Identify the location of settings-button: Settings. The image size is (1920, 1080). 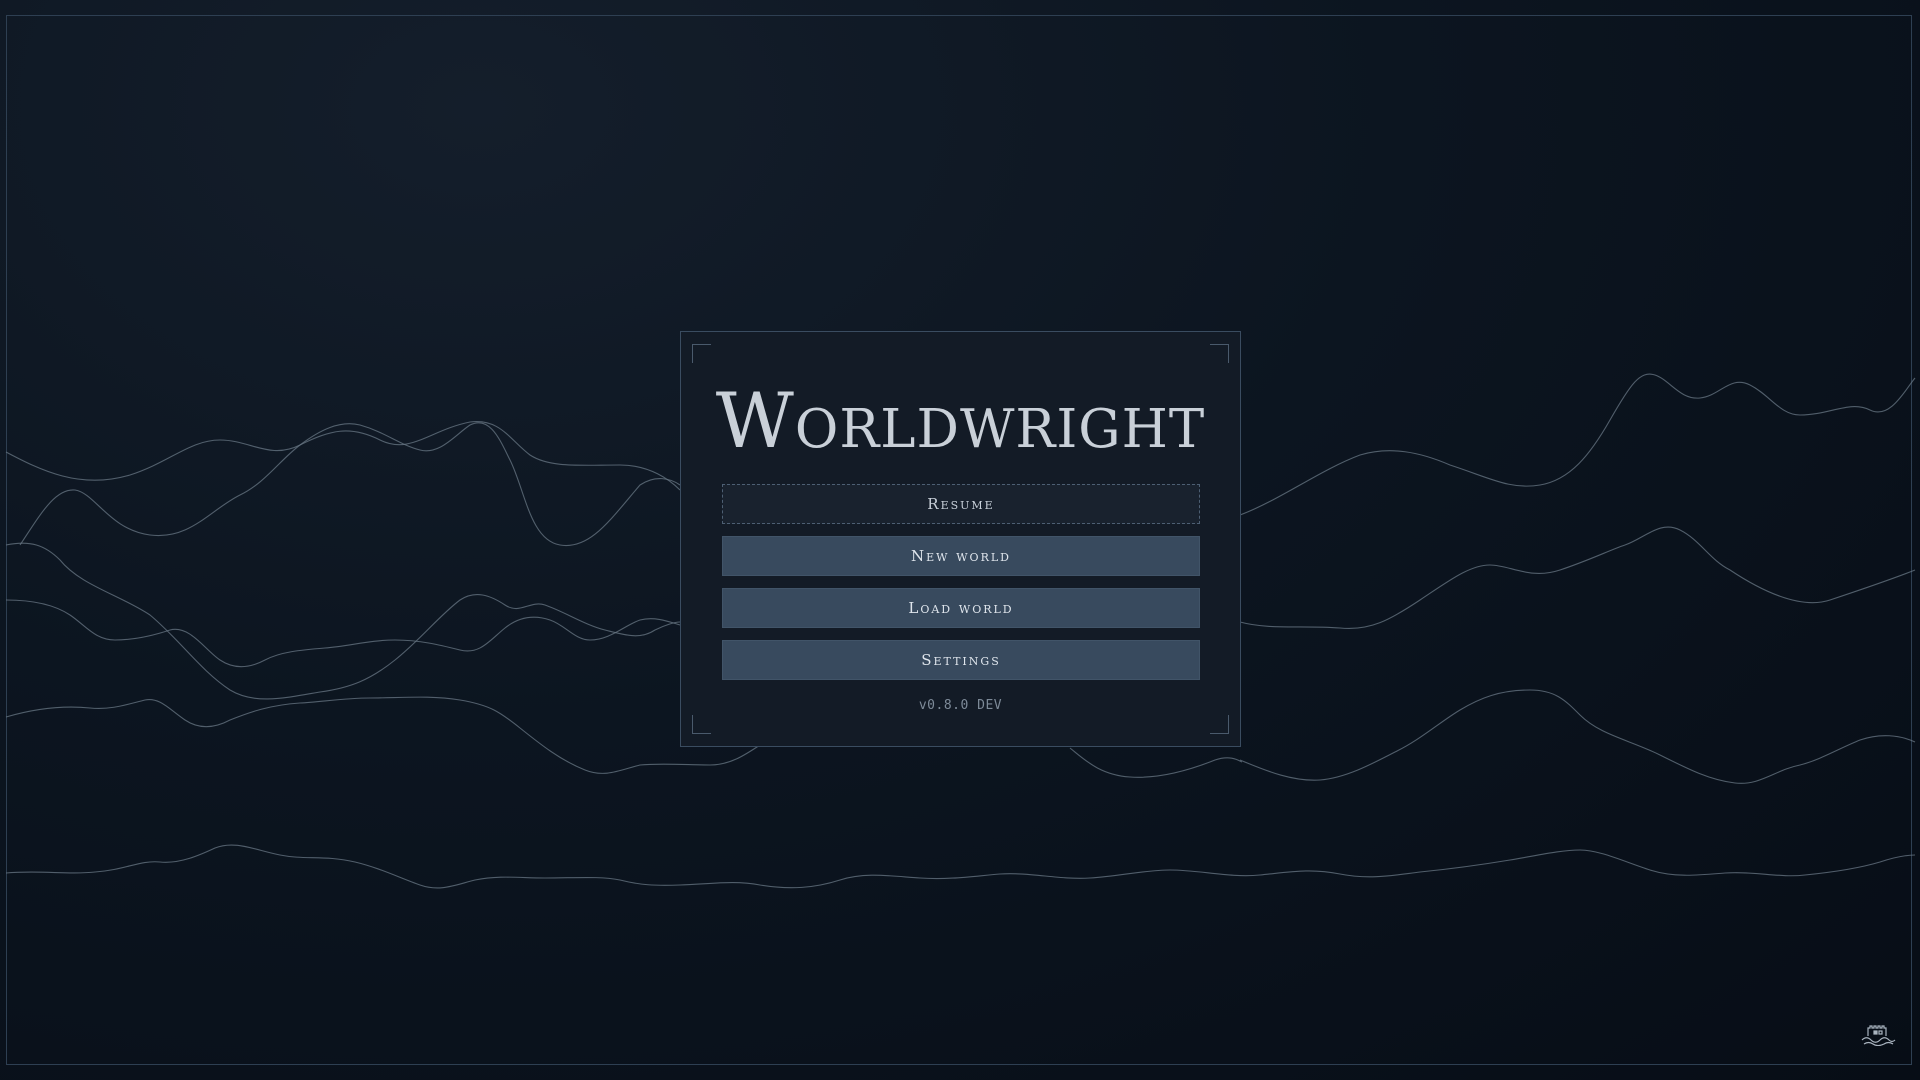
(961, 660).